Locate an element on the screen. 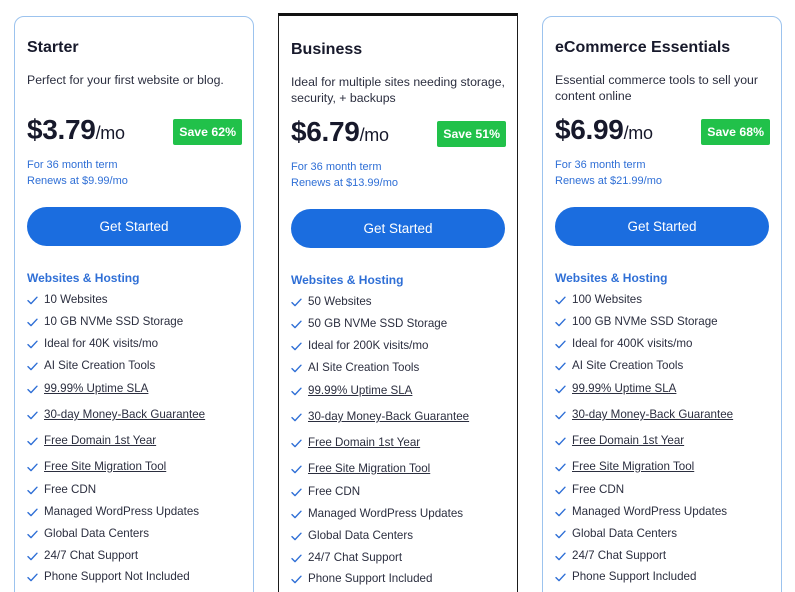 The height and width of the screenshot is (592, 795). price-amount: $3.79 is located at coordinates (61, 129).